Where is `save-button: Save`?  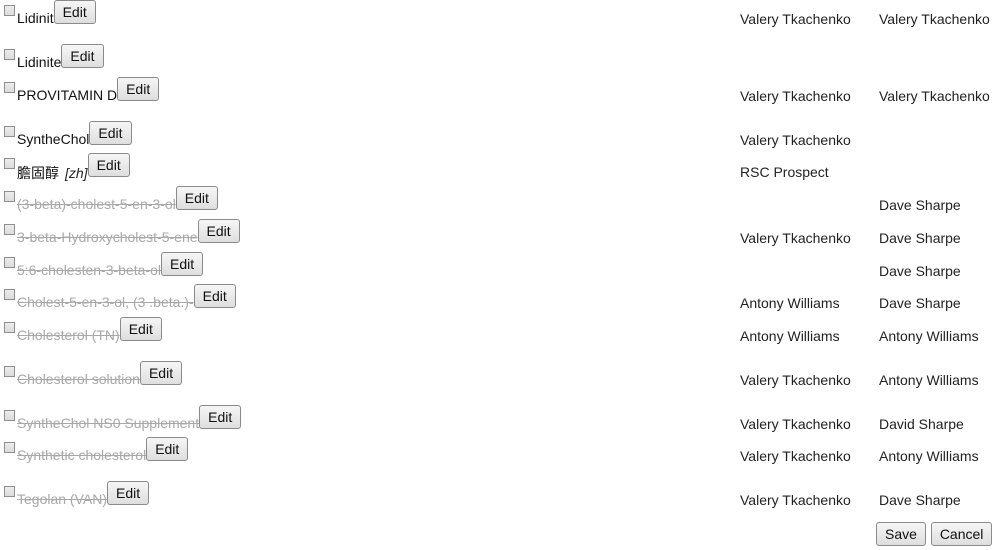
save-button: Save is located at coordinates (901, 534).